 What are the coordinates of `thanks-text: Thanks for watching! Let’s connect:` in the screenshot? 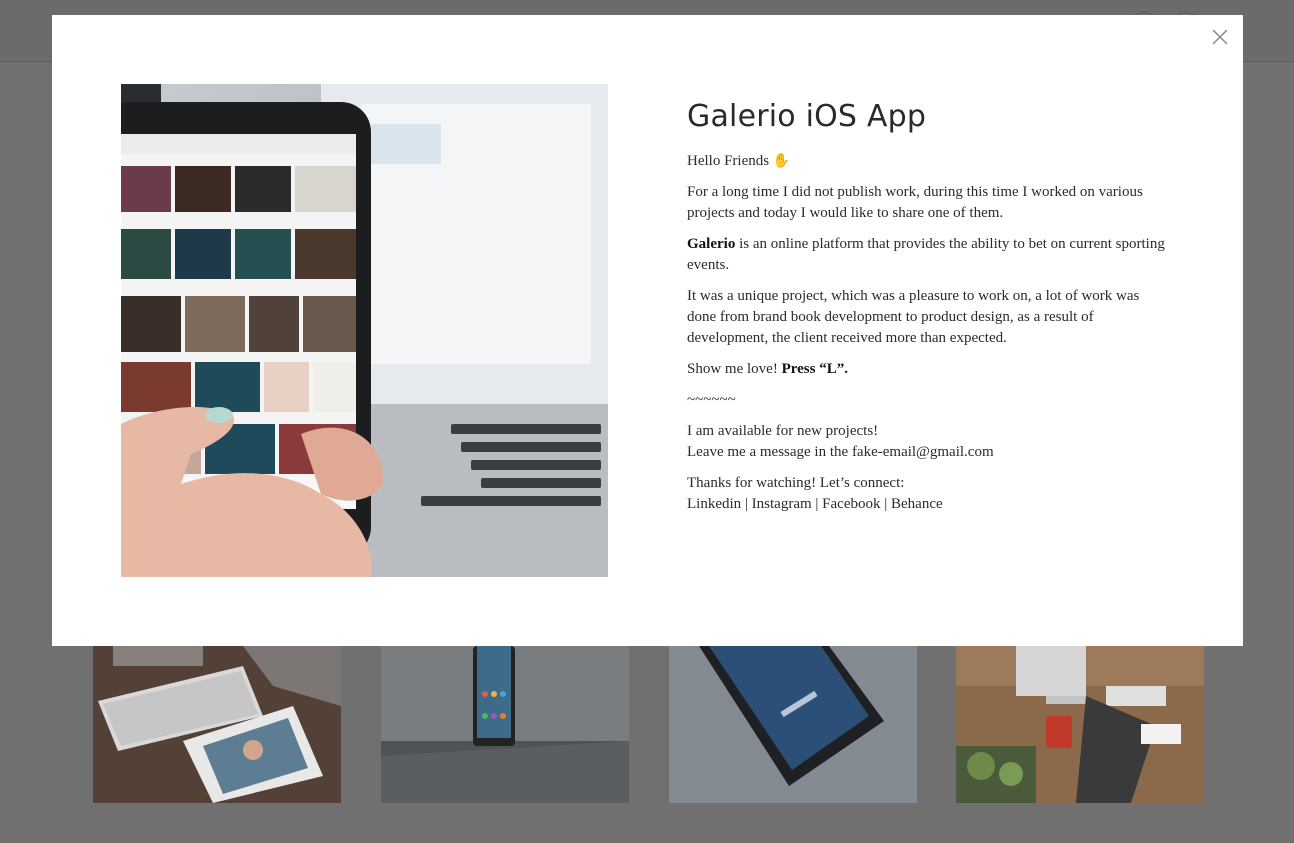 It's located at (796, 483).